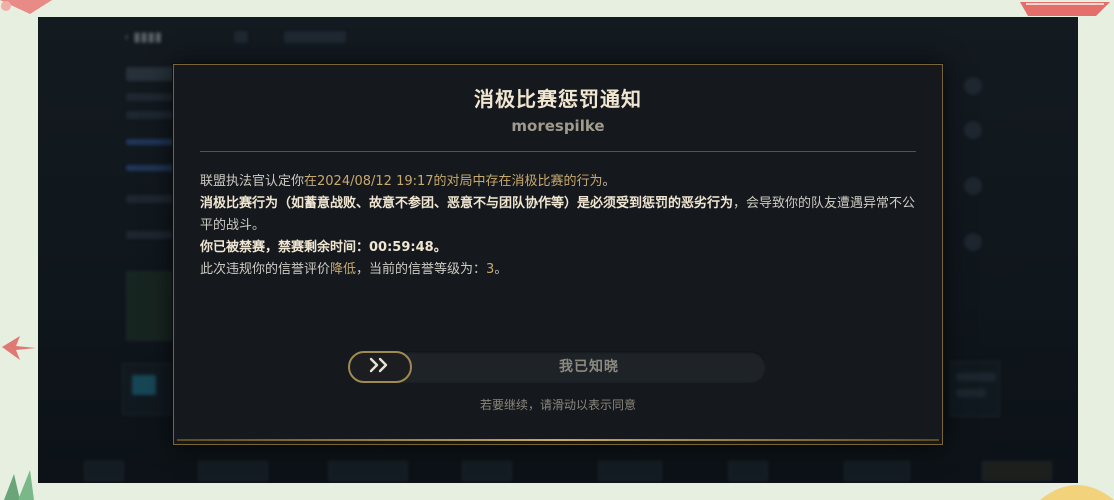  I want to click on violation-detail: 在2024/08/12 19:17的对局中存在消极比赛的行为, so click(453, 181).